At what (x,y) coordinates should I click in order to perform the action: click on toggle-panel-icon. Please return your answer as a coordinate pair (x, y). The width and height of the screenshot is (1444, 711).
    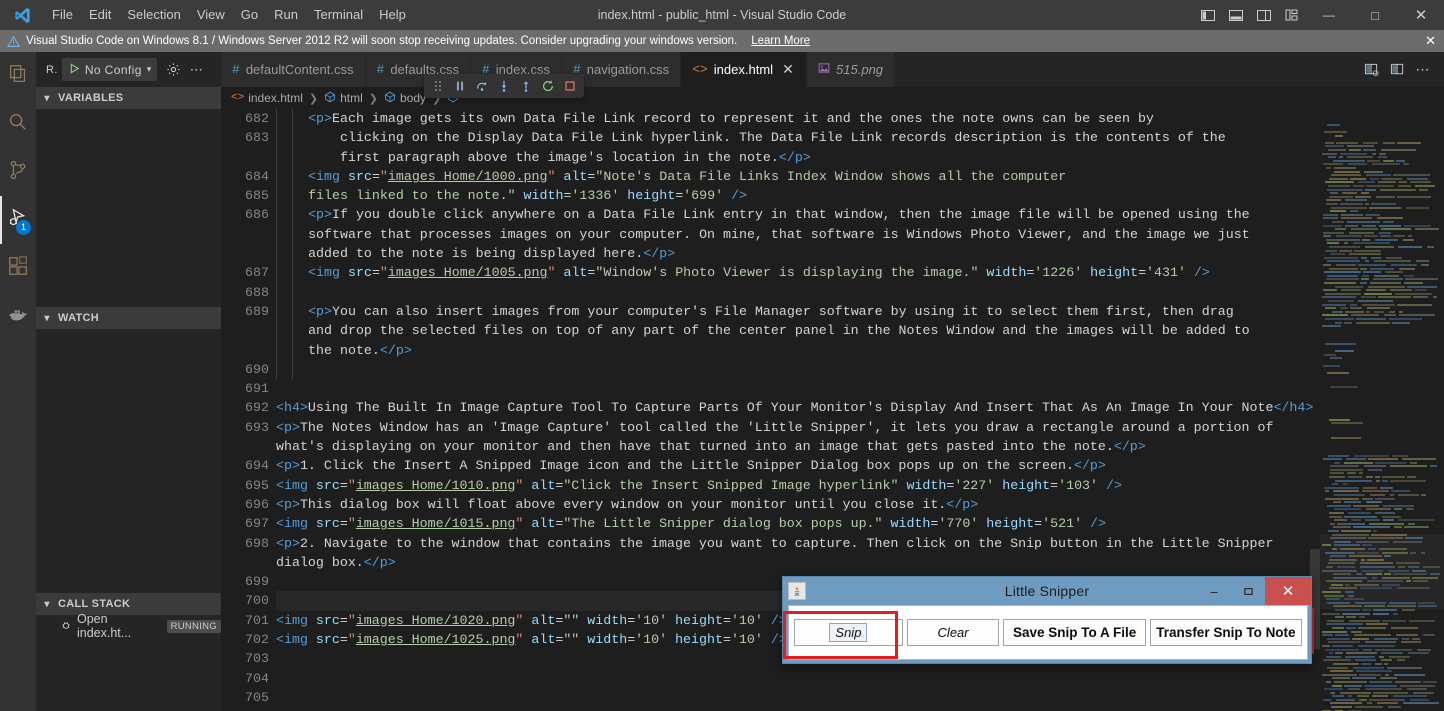
    Looking at the image, I should click on (1236, 15).